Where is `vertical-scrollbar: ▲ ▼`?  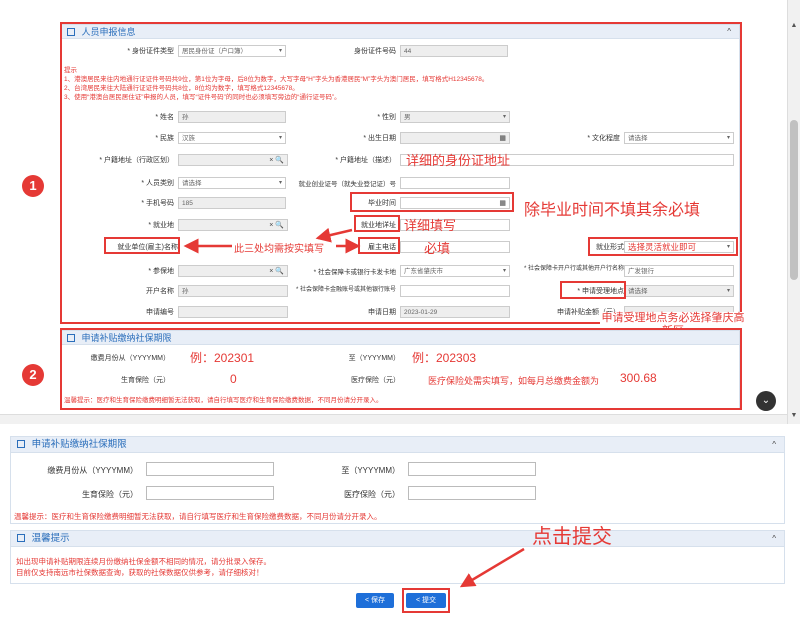
vertical-scrollbar: ▲ ▼ is located at coordinates (793, 212).